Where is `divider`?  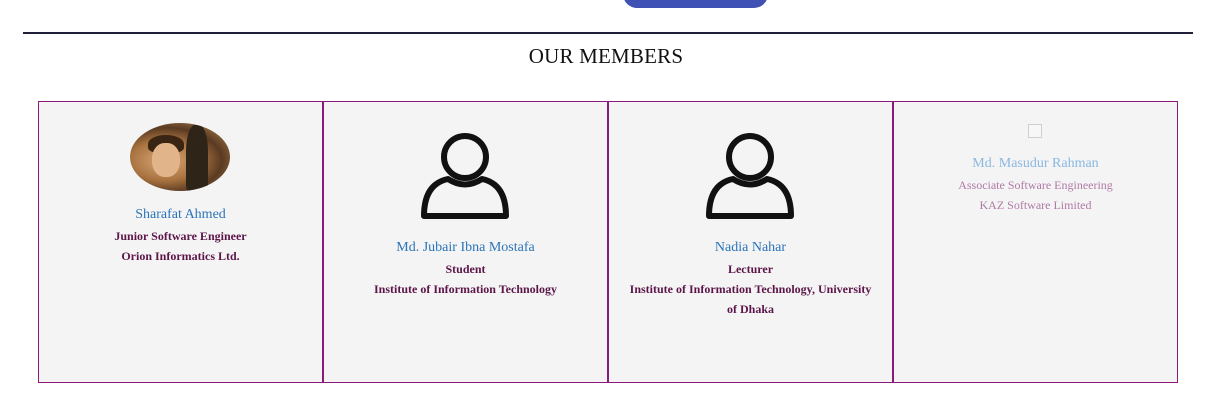
divider is located at coordinates (608, 33).